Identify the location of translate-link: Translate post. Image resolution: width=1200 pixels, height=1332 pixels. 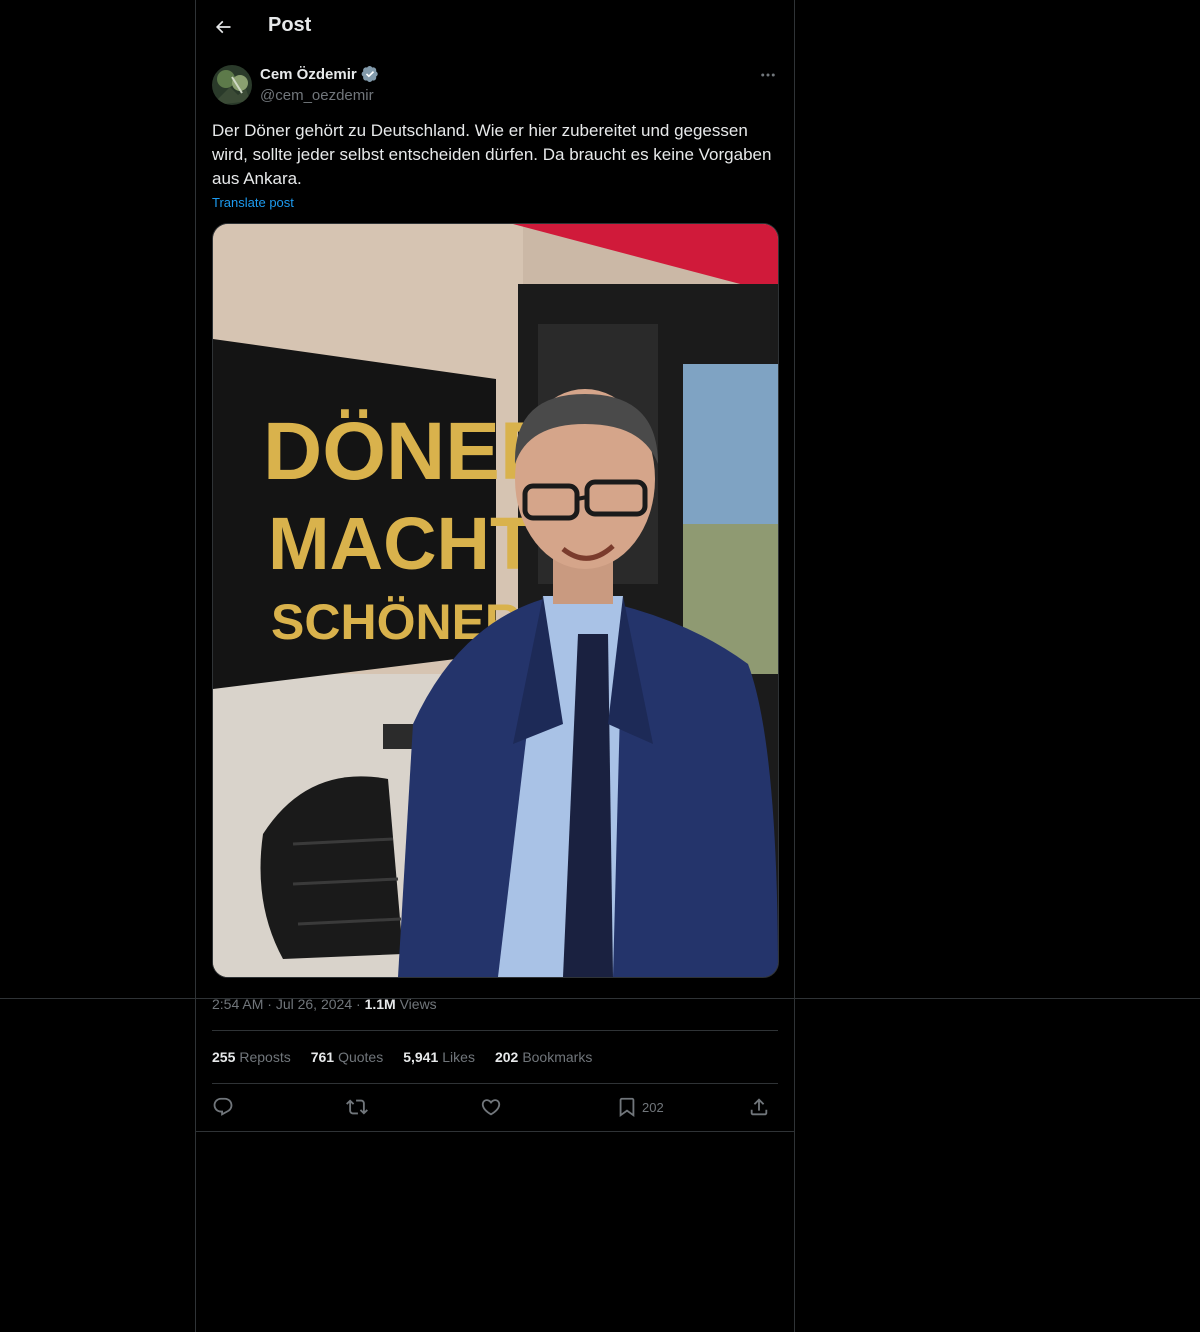
(253, 202).